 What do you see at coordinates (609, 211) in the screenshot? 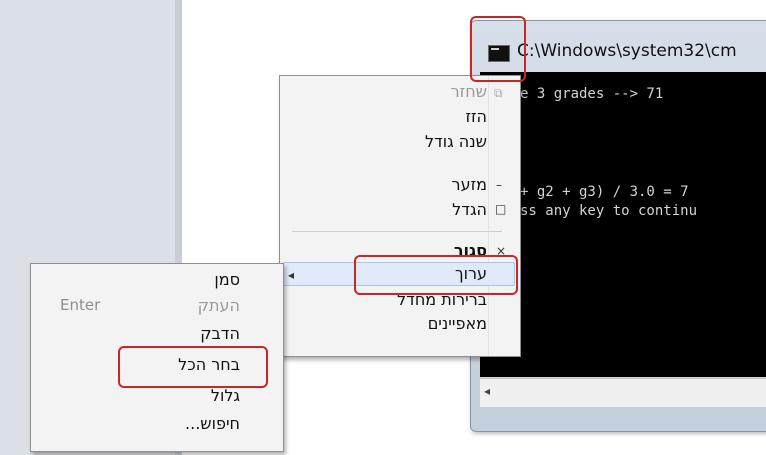
I see `console-line: ss any key to continu` at bounding box center [609, 211].